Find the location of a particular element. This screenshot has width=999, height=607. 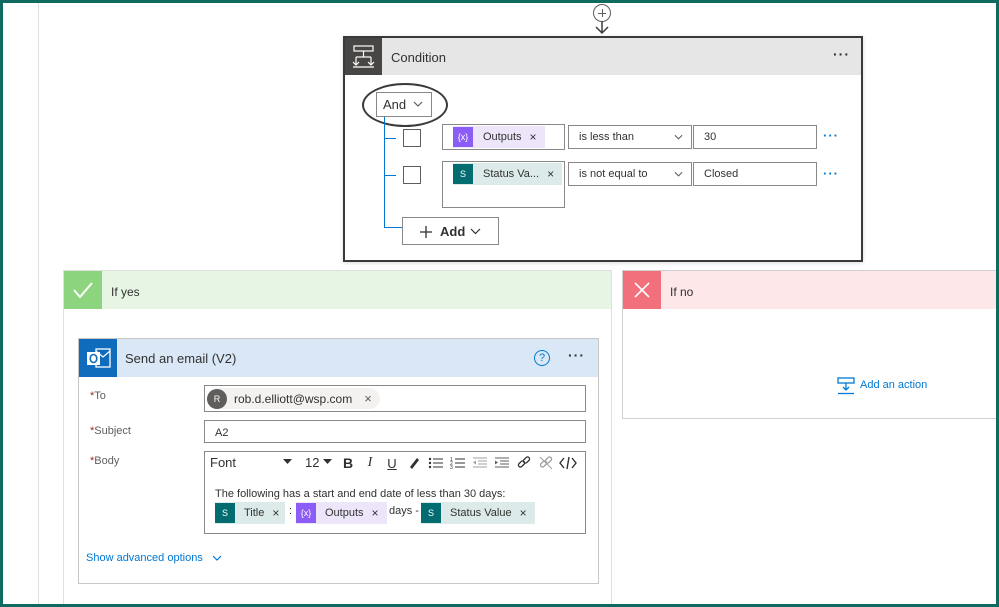

to-field: R rob.d.elliott@wsp.com × is located at coordinates (395, 398).